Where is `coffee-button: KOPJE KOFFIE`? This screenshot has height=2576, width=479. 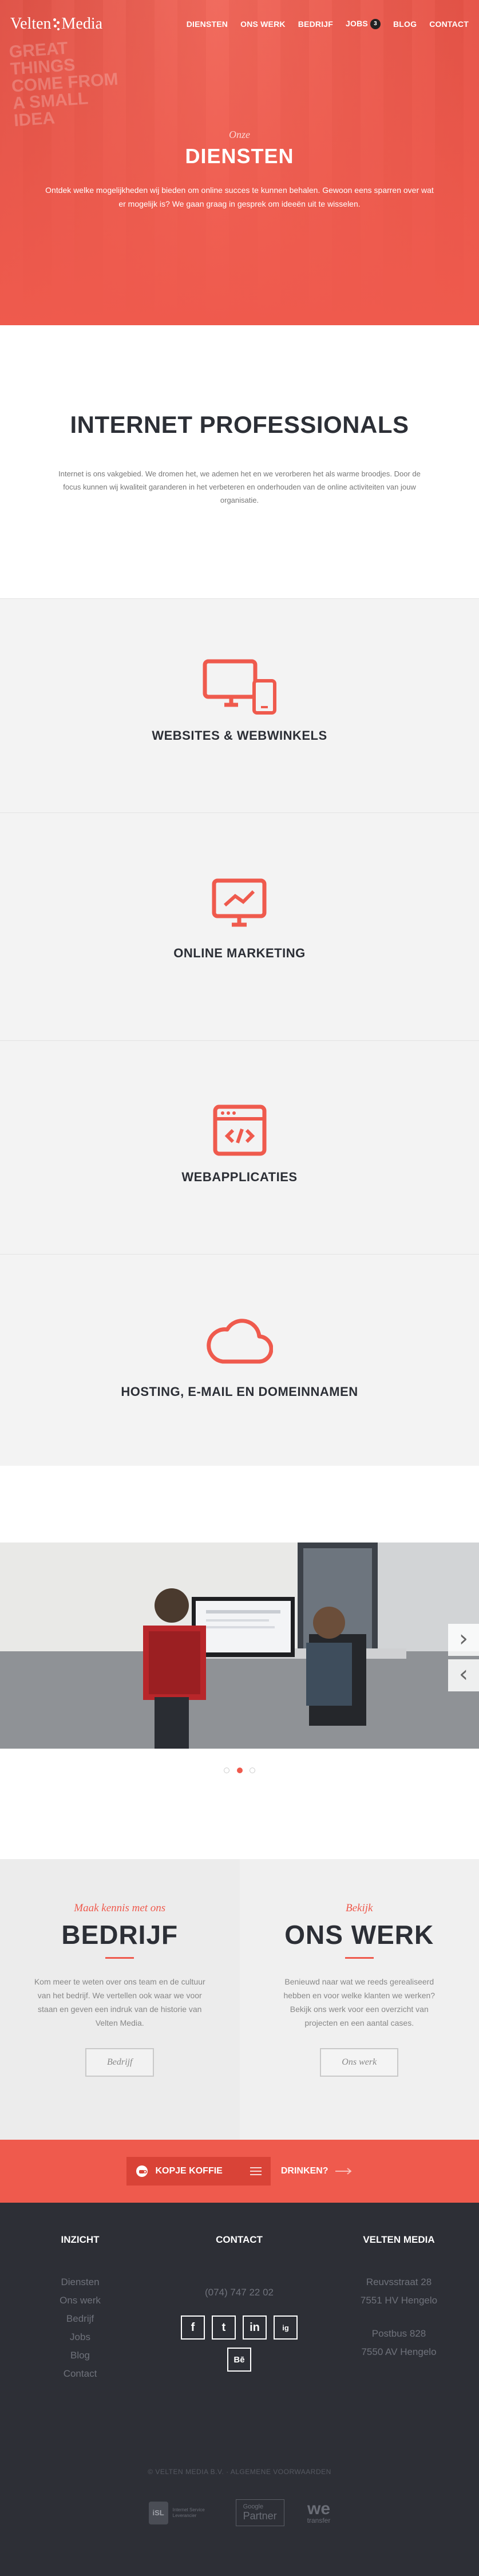
coffee-button: KOPJE KOFFIE is located at coordinates (198, 2171).